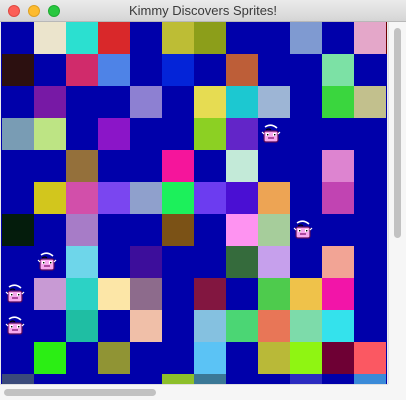  I want to click on scroll-corner, so click(397, 392).